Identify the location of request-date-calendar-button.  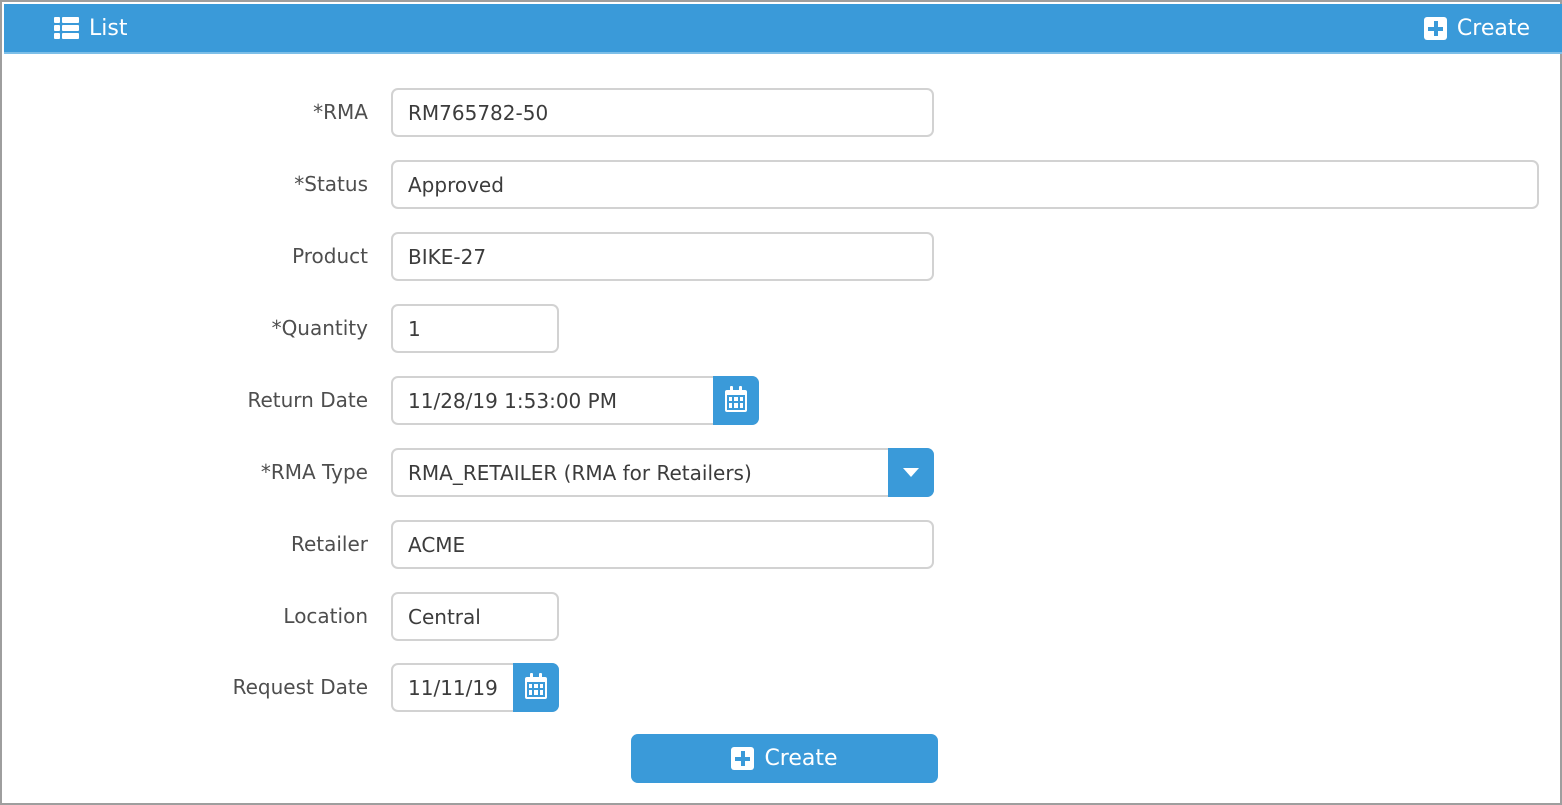
(536, 687).